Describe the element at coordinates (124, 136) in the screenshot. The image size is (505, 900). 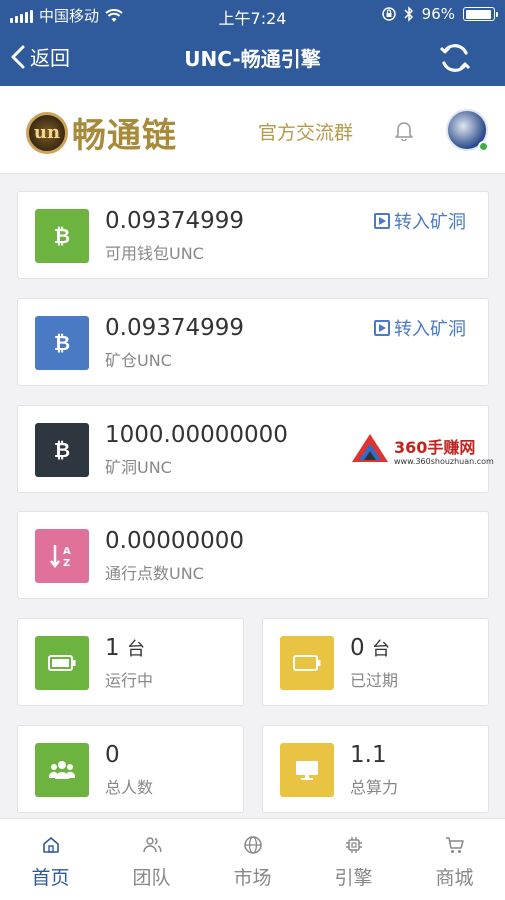
I see `logo-text: 畅通链` at that location.